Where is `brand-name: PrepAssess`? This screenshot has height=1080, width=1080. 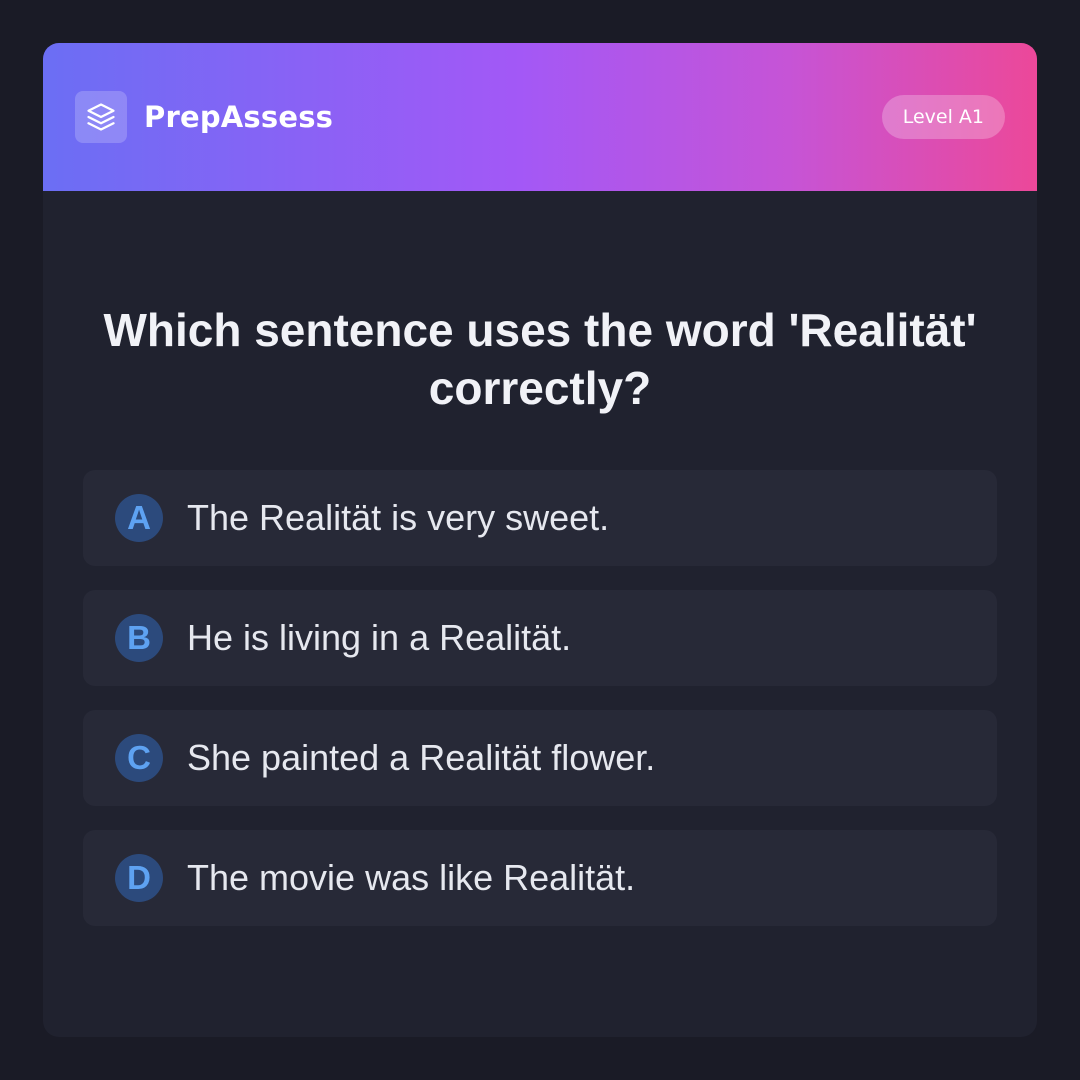 brand-name: PrepAssess is located at coordinates (239, 117).